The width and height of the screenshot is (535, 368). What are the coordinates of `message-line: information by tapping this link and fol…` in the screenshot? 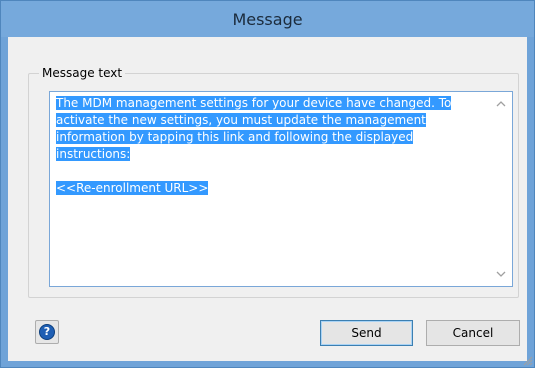 It's located at (235, 137).